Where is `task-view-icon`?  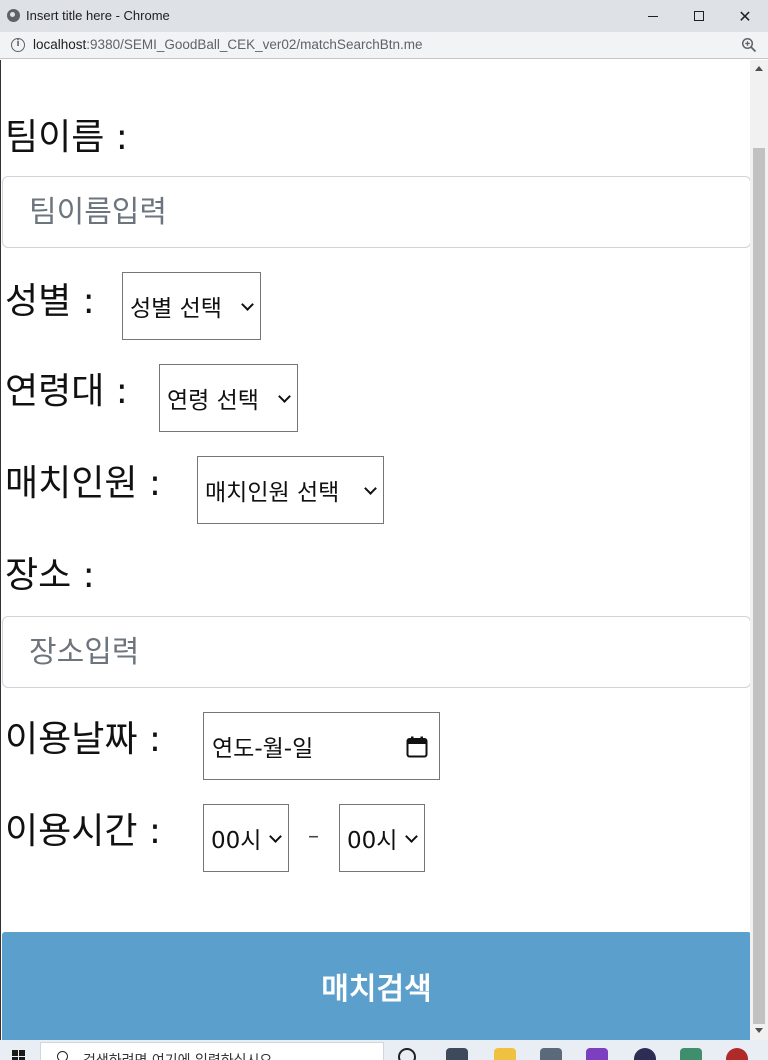
task-view-icon is located at coordinates (457, 1054).